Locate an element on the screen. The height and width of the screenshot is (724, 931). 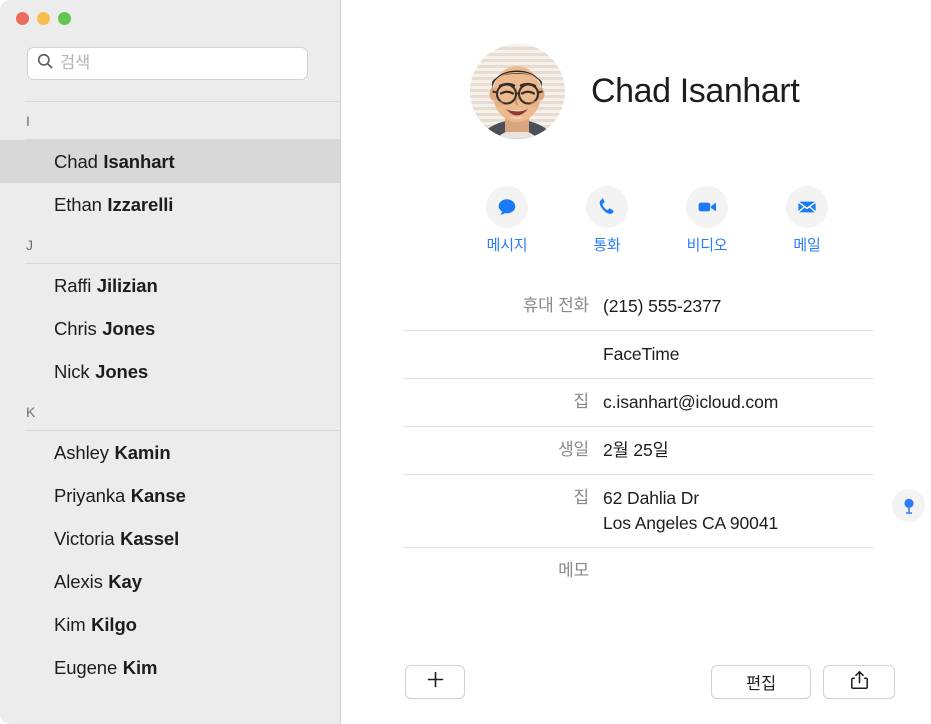
field-value-line: FaceTime is located at coordinates (641, 354).